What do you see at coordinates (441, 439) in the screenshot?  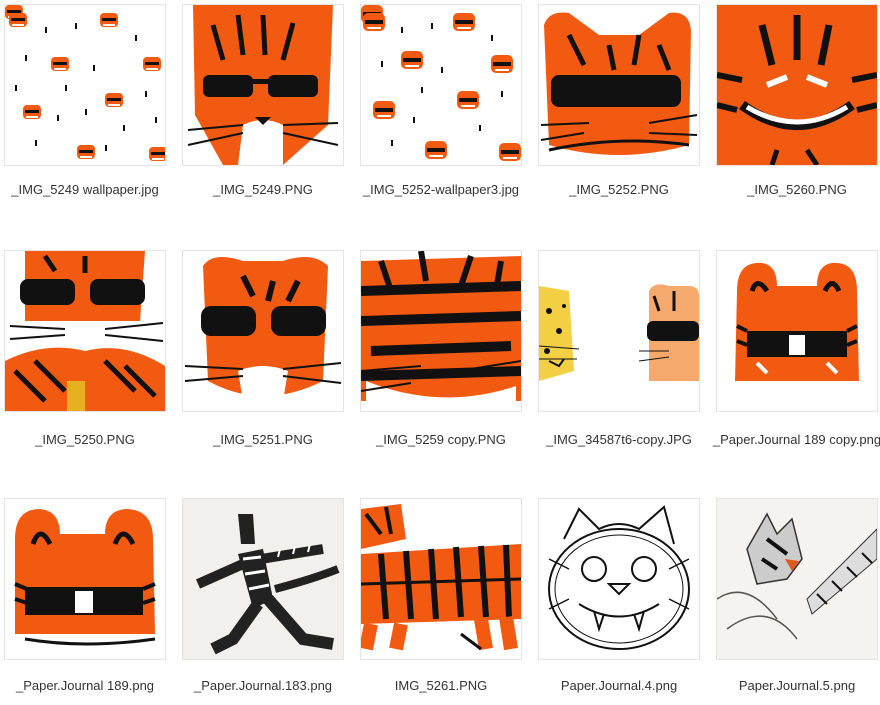 I see `file-name: _IMG_5259 copy.PNG` at bounding box center [441, 439].